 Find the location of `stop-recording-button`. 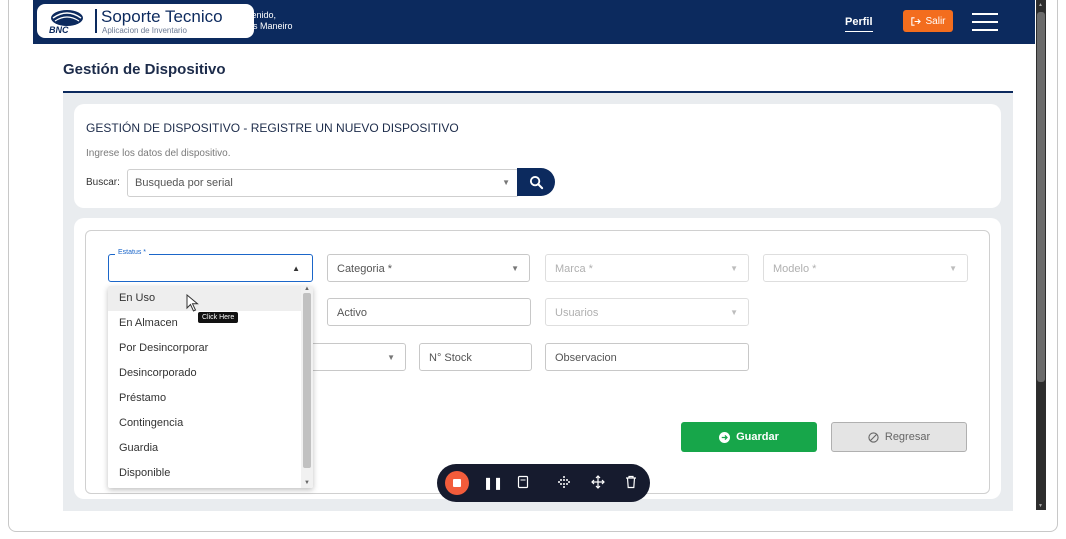

stop-recording-button is located at coordinates (457, 483).